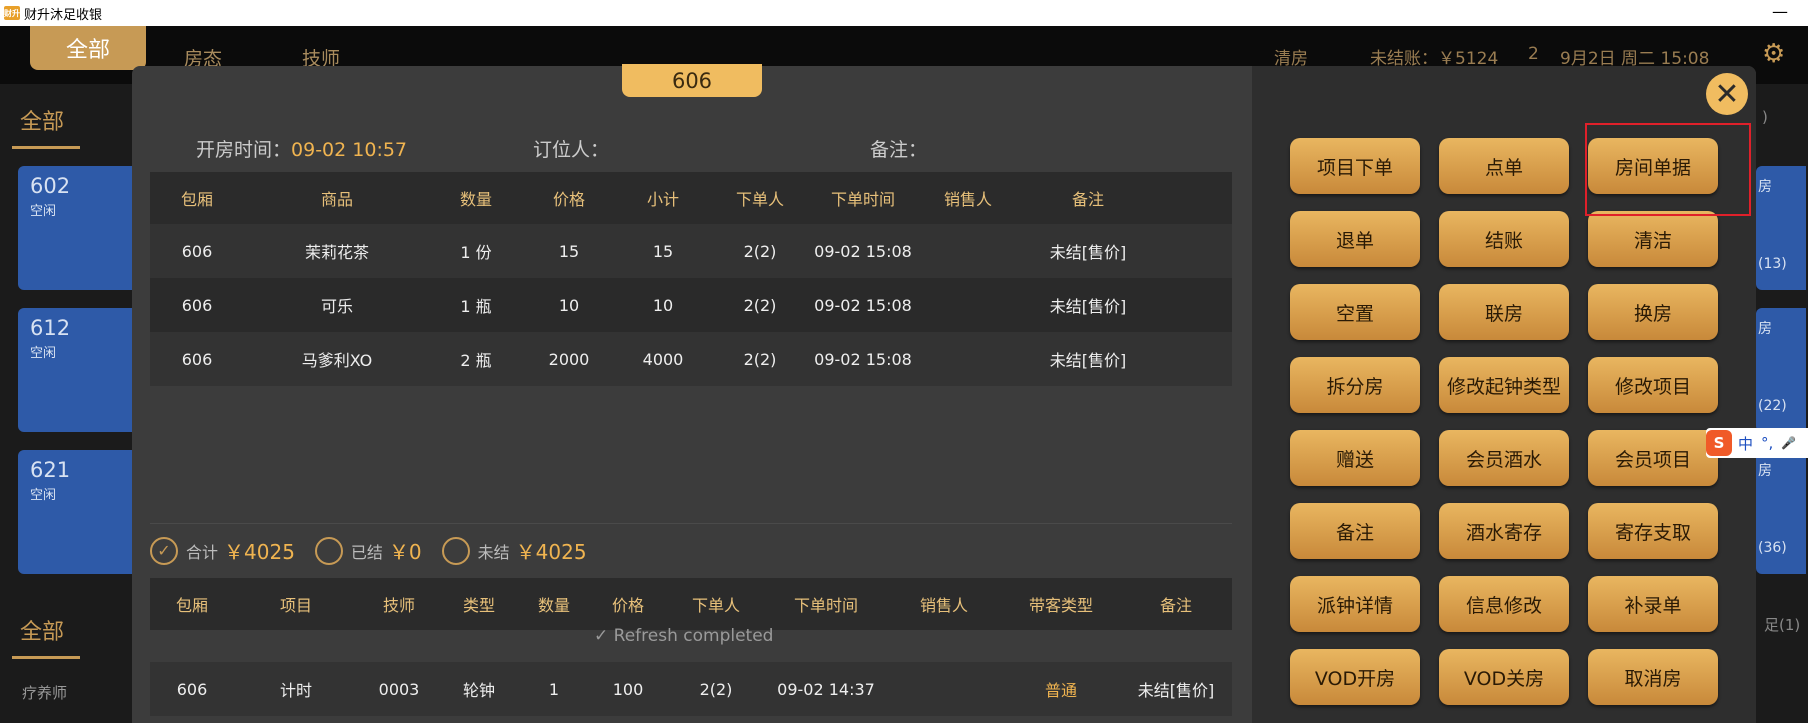 Image resolution: width=1808 pixels, height=723 pixels. Describe the element at coordinates (1355, 604) in the screenshot. I see `btn-dispatch-detail: 派钟详情` at that location.